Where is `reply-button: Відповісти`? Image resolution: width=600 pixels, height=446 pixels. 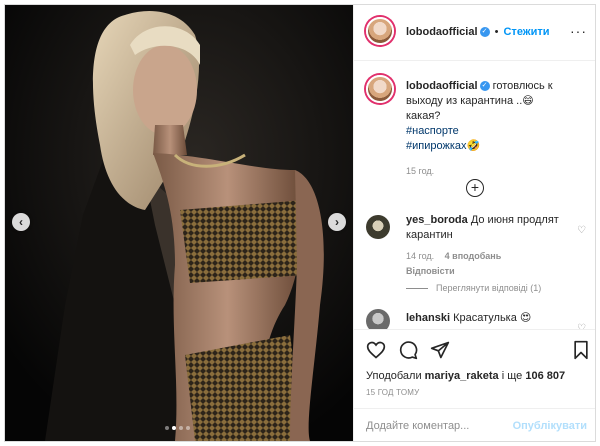
reply-button: Відповісти is located at coordinates (430, 271).